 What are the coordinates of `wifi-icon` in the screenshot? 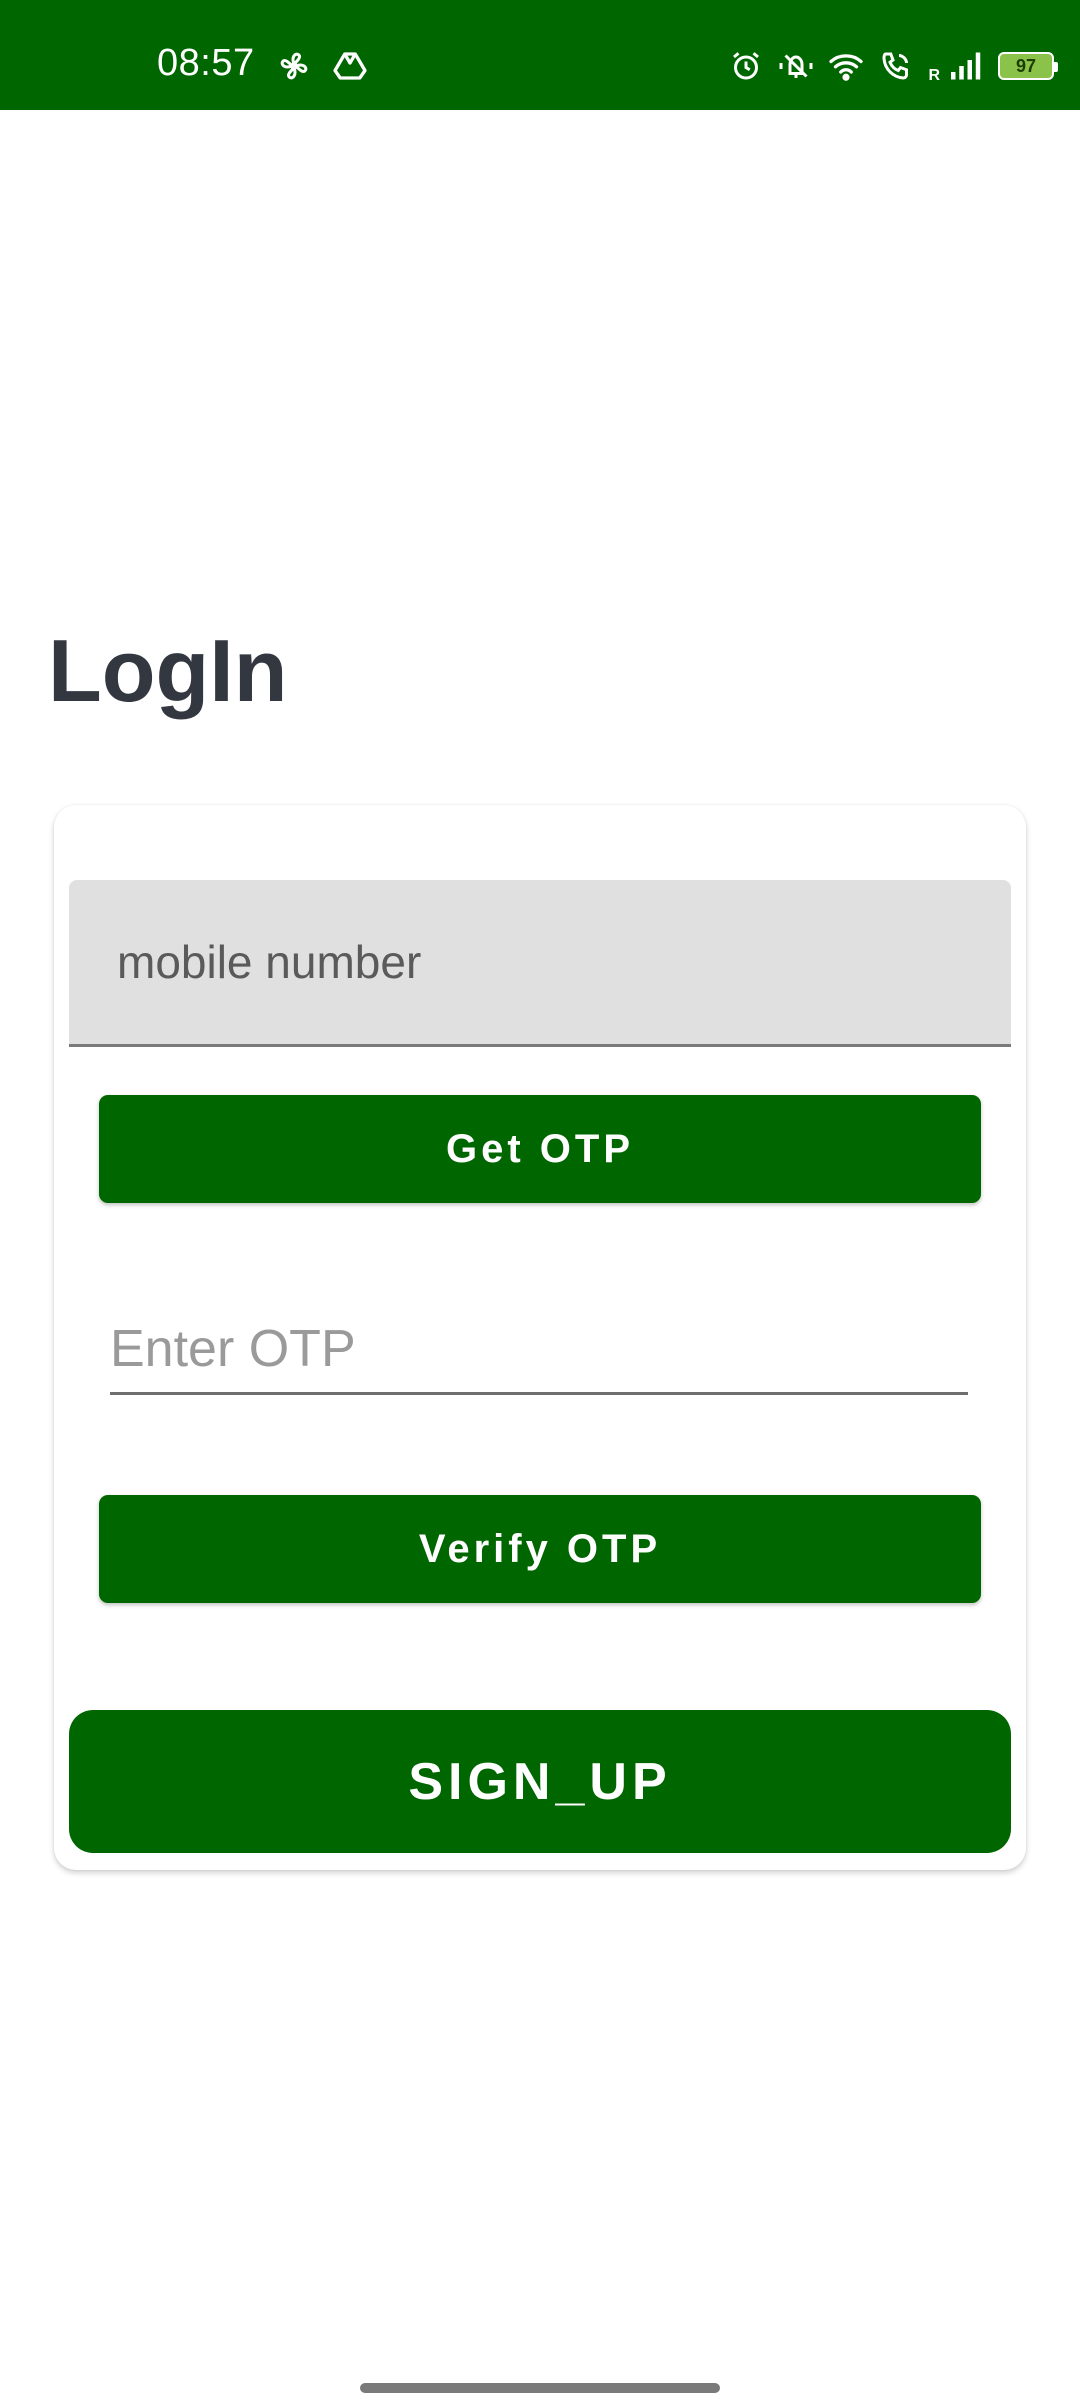 It's located at (846, 66).